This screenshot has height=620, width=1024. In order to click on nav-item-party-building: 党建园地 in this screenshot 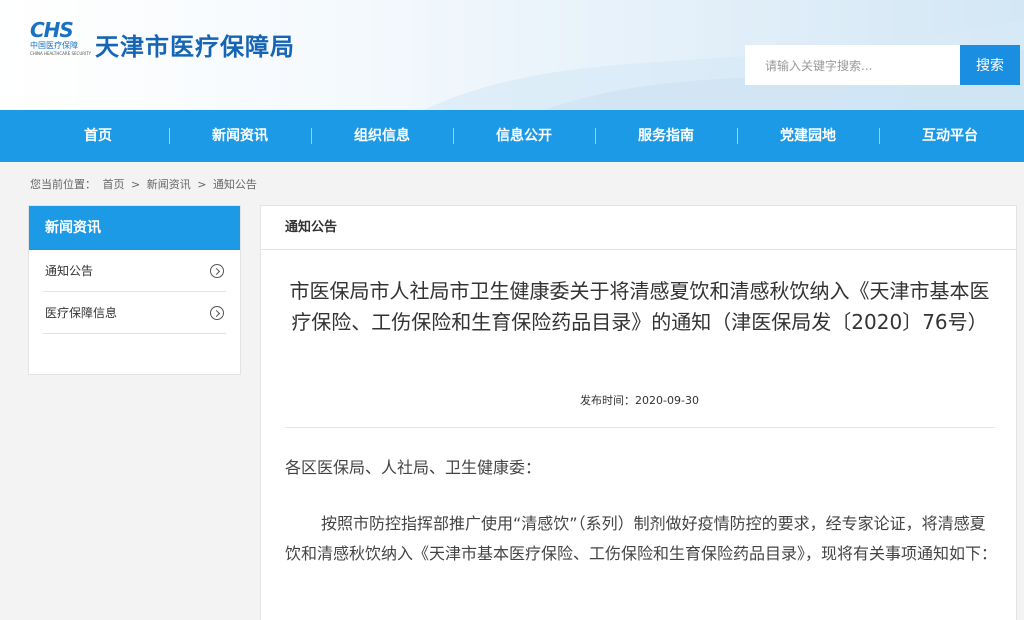, I will do `click(808, 136)`.